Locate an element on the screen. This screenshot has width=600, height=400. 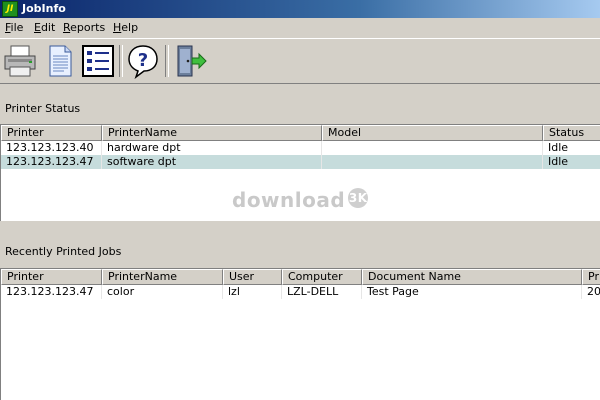
title-bar: JI JobInfo is located at coordinates (300, 9).